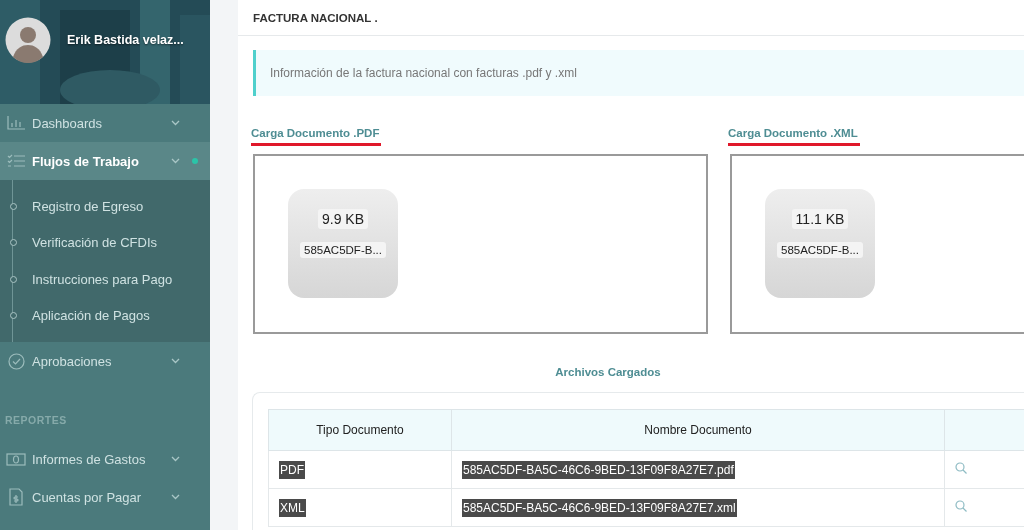 This screenshot has width=1024, height=530. Describe the element at coordinates (698, 430) in the screenshot. I see `column-header: Nombre Documento` at that location.